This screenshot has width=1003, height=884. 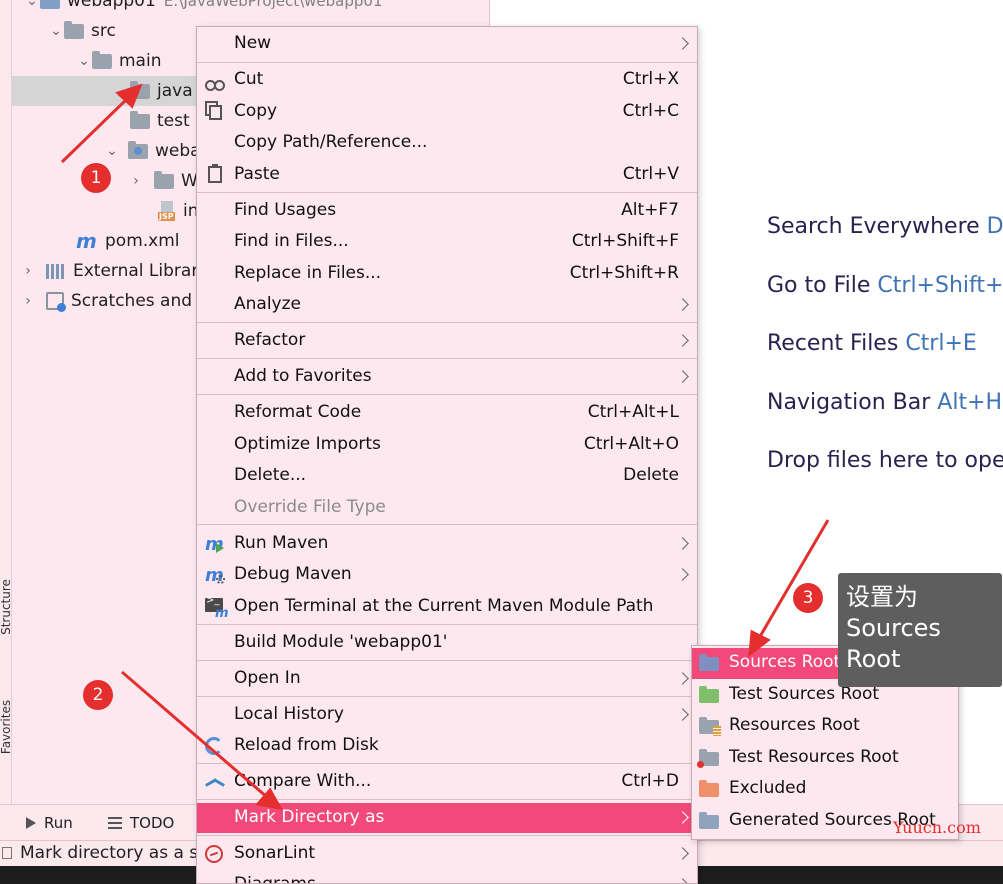 I want to click on tree-item-label: weba, so click(x=178, y=151).